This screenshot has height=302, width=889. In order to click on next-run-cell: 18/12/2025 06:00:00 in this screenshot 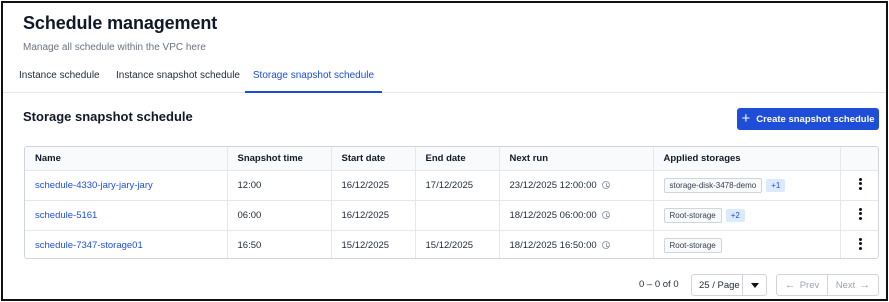, I will do `click(576, 215)`.